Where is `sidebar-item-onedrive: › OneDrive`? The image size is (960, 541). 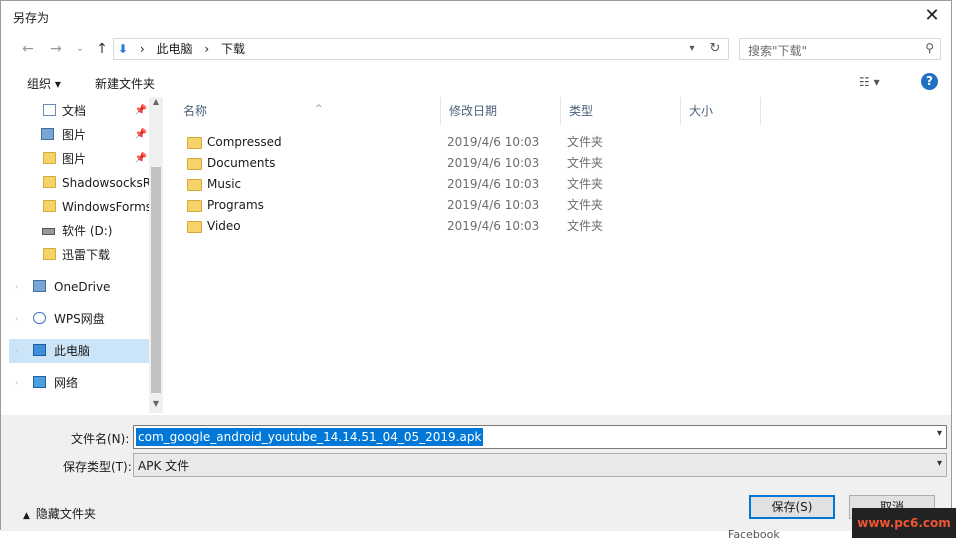
sidebar-item-onedrive: › OneDrive is located at coordinates (79, 287).